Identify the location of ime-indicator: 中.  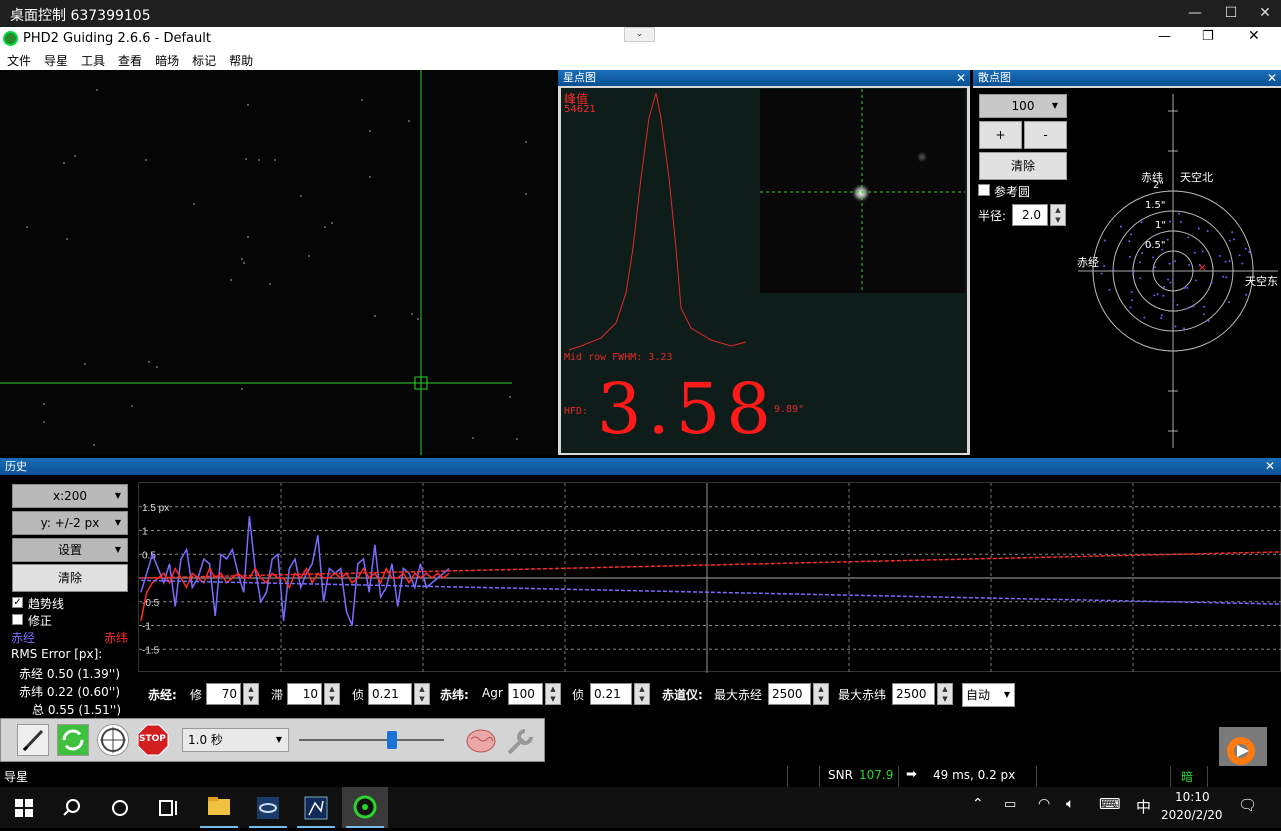
(1143, 806).